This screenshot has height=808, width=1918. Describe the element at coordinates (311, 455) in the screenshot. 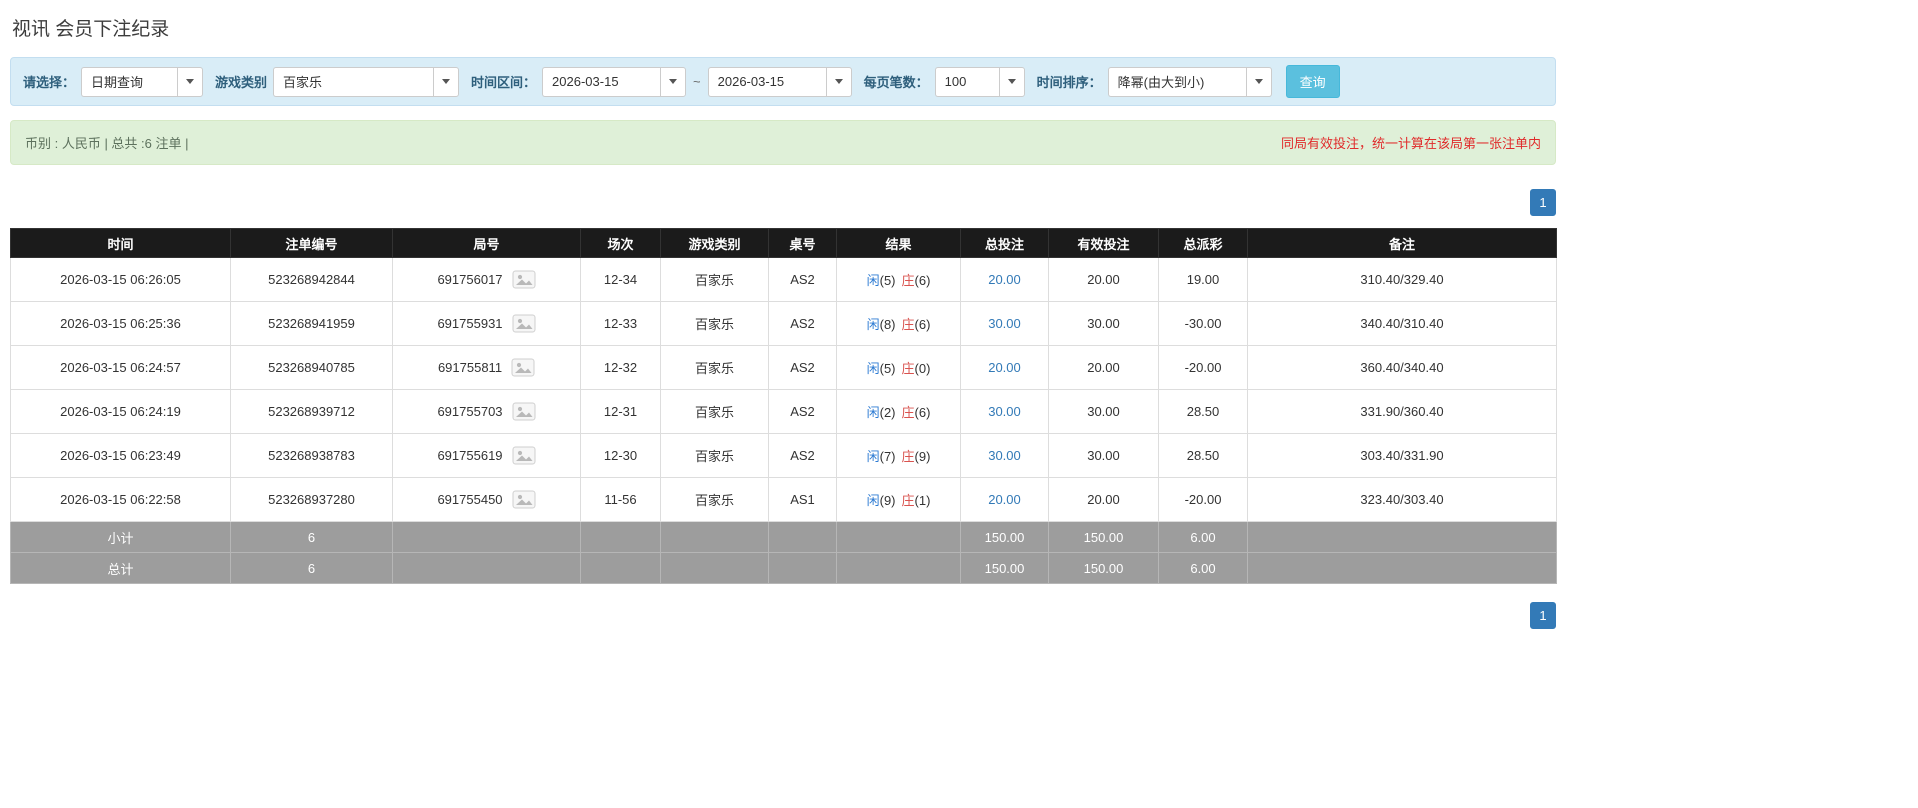

I see `cell-bet-id: 523268938783` at that location.